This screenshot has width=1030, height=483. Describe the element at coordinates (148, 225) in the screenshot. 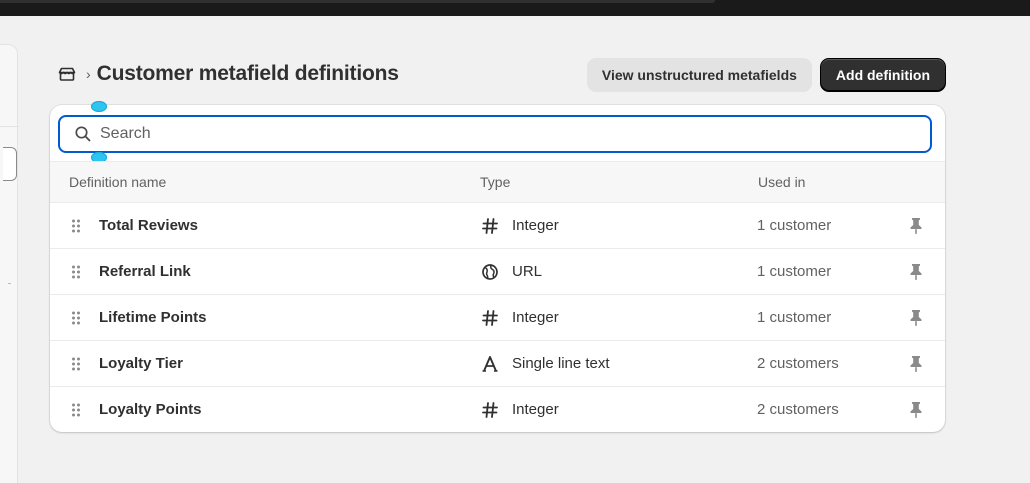

I see `definition-name: Total Reviews` at that location.